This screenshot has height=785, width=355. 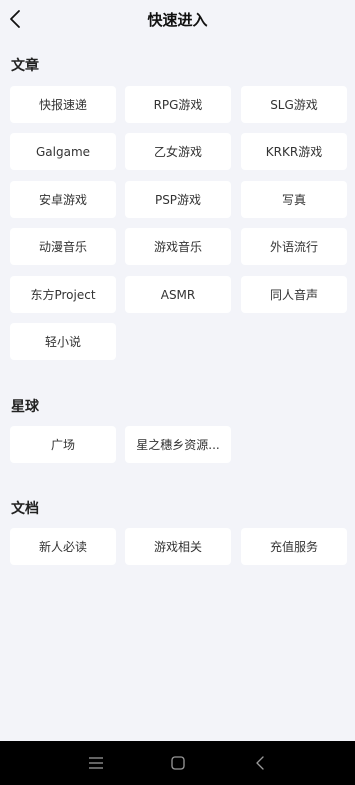 What do you see at coordinates (25, 407) in the screenshot?
I see `section-title-planet: 星球` at bounding box center [25, 407].